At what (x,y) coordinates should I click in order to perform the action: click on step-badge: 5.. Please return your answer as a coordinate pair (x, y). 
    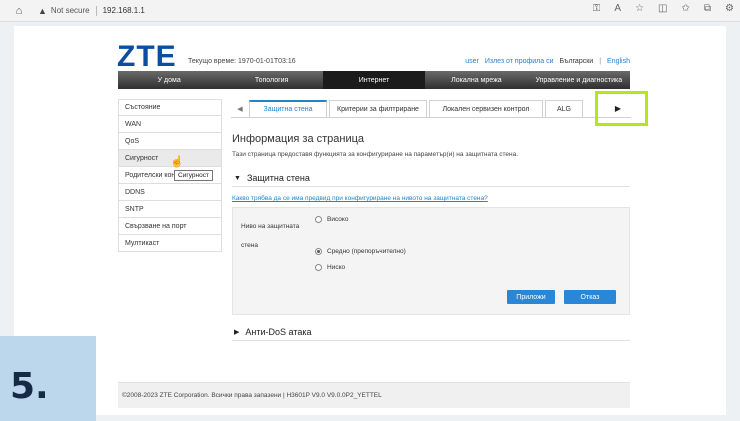
    Looking at the image, I should click on (48, 378).